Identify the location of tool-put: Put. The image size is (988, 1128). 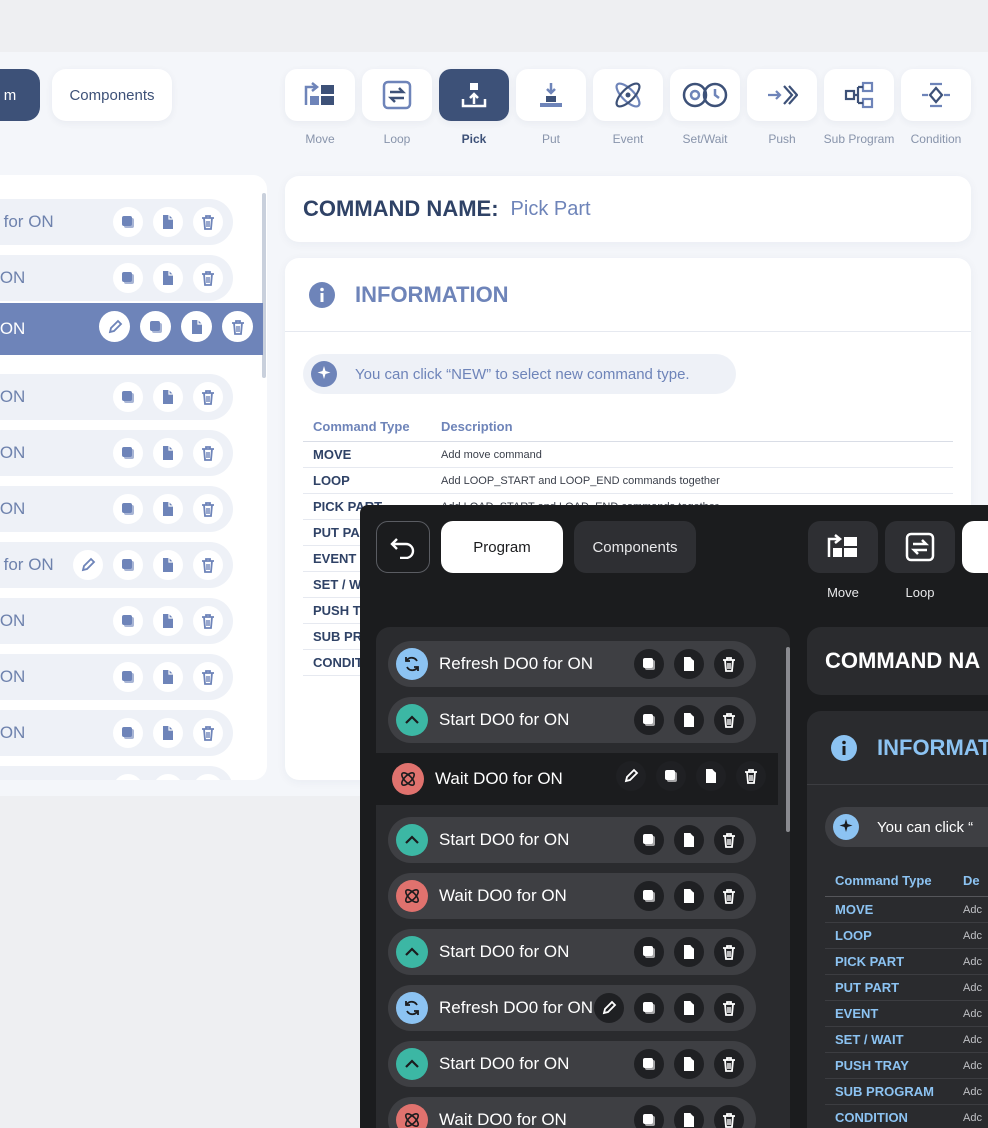
(551, 107).